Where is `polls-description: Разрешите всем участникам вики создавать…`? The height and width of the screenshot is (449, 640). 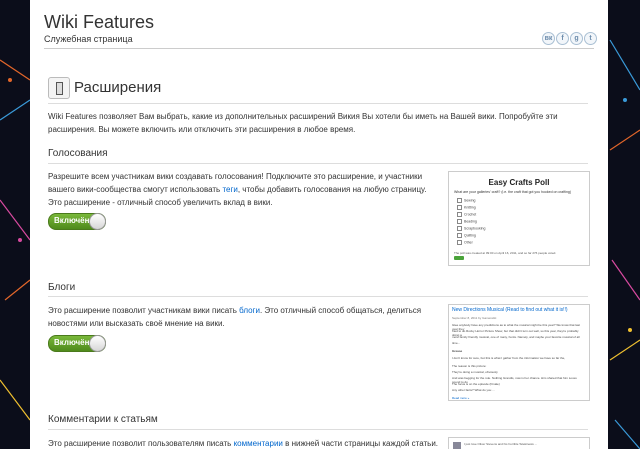
polls-description: Разрешите всем участникам вики создавать… is located at coordinates (237, 189).